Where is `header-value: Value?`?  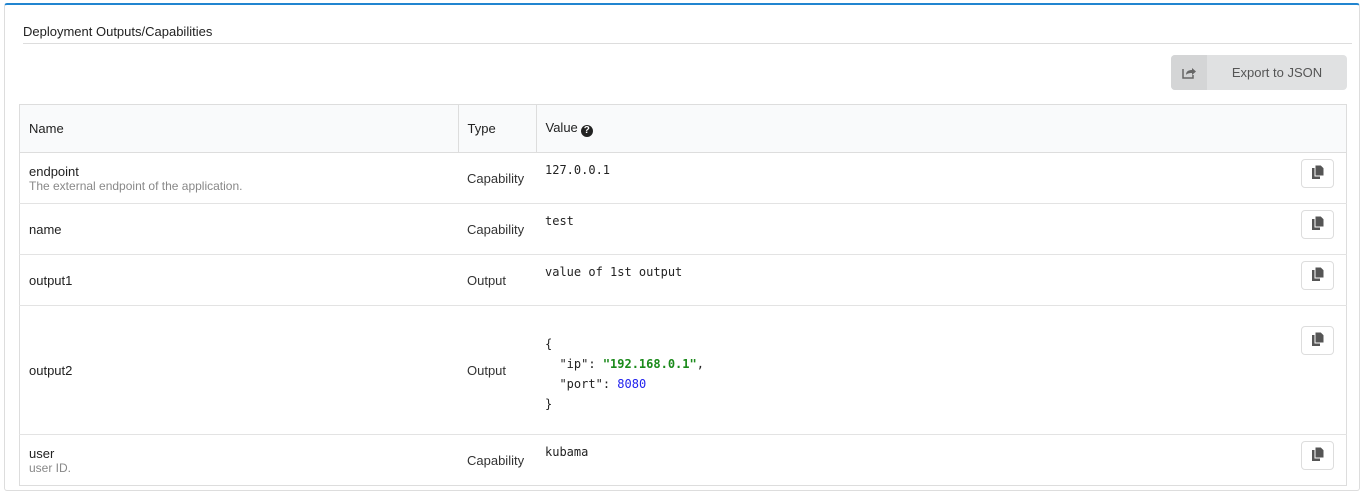 header-value: Value? is located at coordinates (941, 128).